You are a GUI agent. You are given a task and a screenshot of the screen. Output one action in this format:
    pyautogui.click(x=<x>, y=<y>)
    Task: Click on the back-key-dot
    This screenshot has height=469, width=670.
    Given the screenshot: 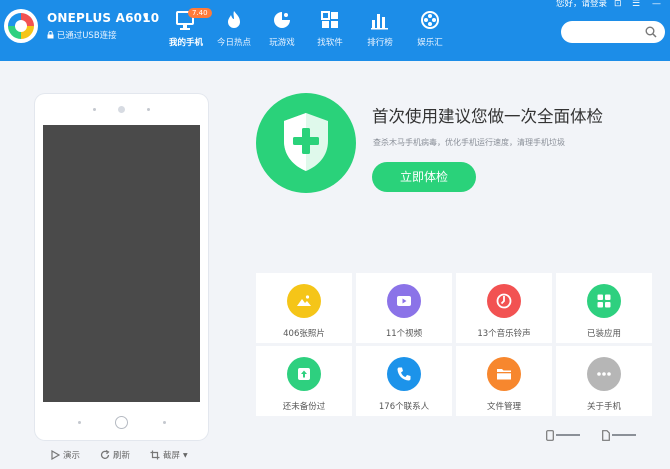 What is the action you would take?
    pyautogui.click(x=79, y=422)
    